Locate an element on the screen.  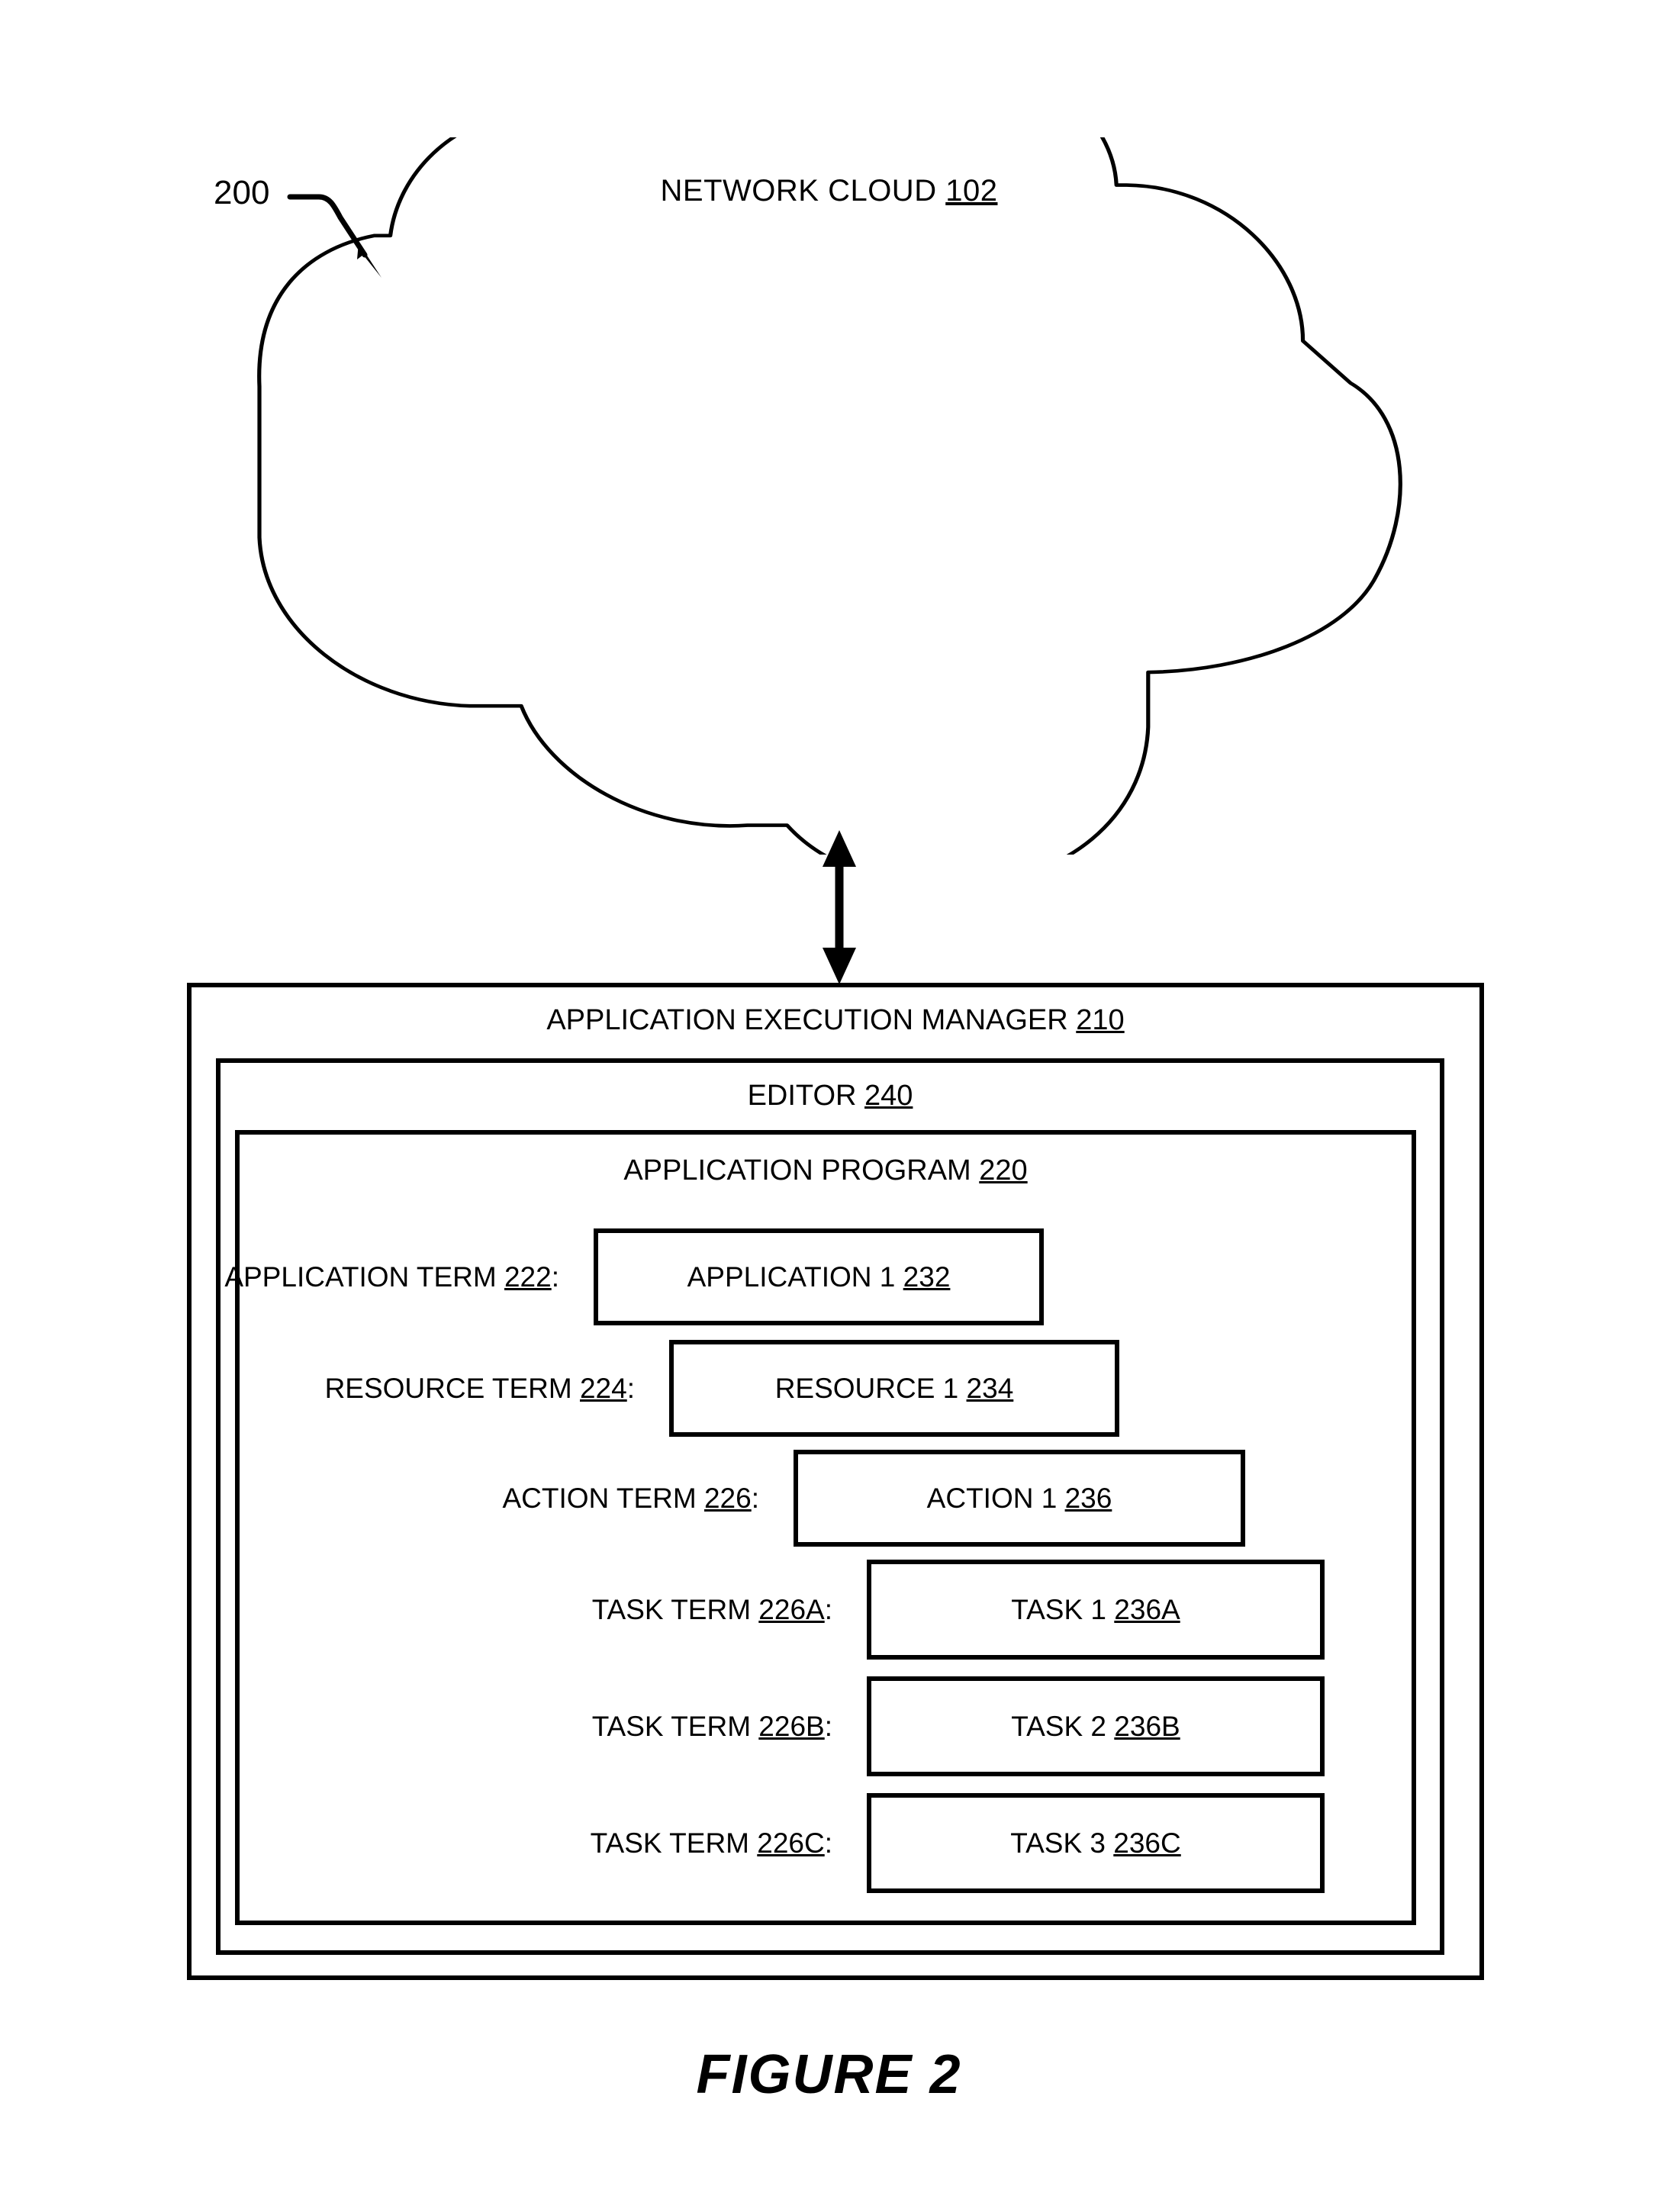
bidirectional-arrow-icon is located at coordinates (839, 907).